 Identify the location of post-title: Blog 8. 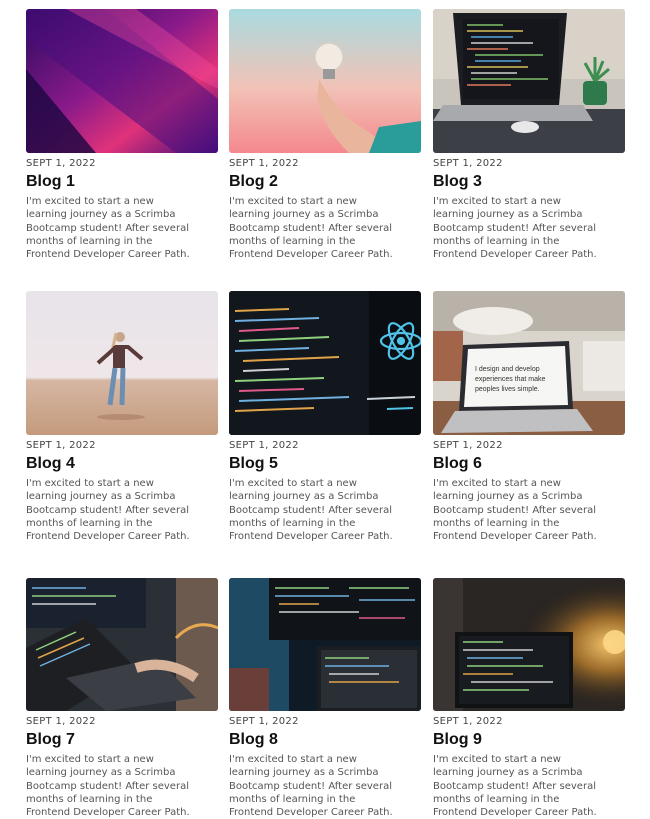
(325, 740).